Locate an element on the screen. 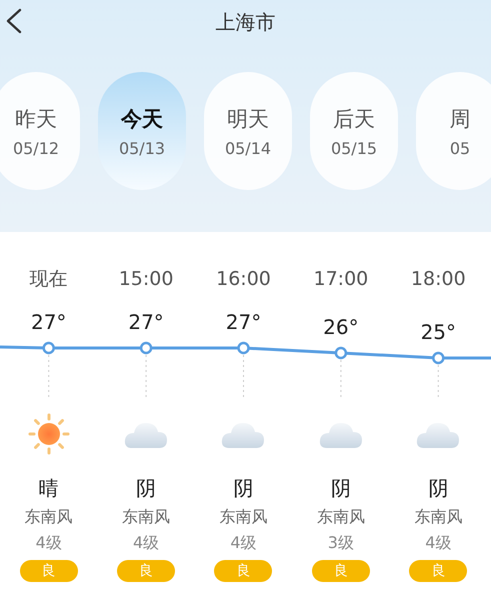 The image size is (491, 600). day-tab: 昨天 05/12 is located at coordinates (40, 131).